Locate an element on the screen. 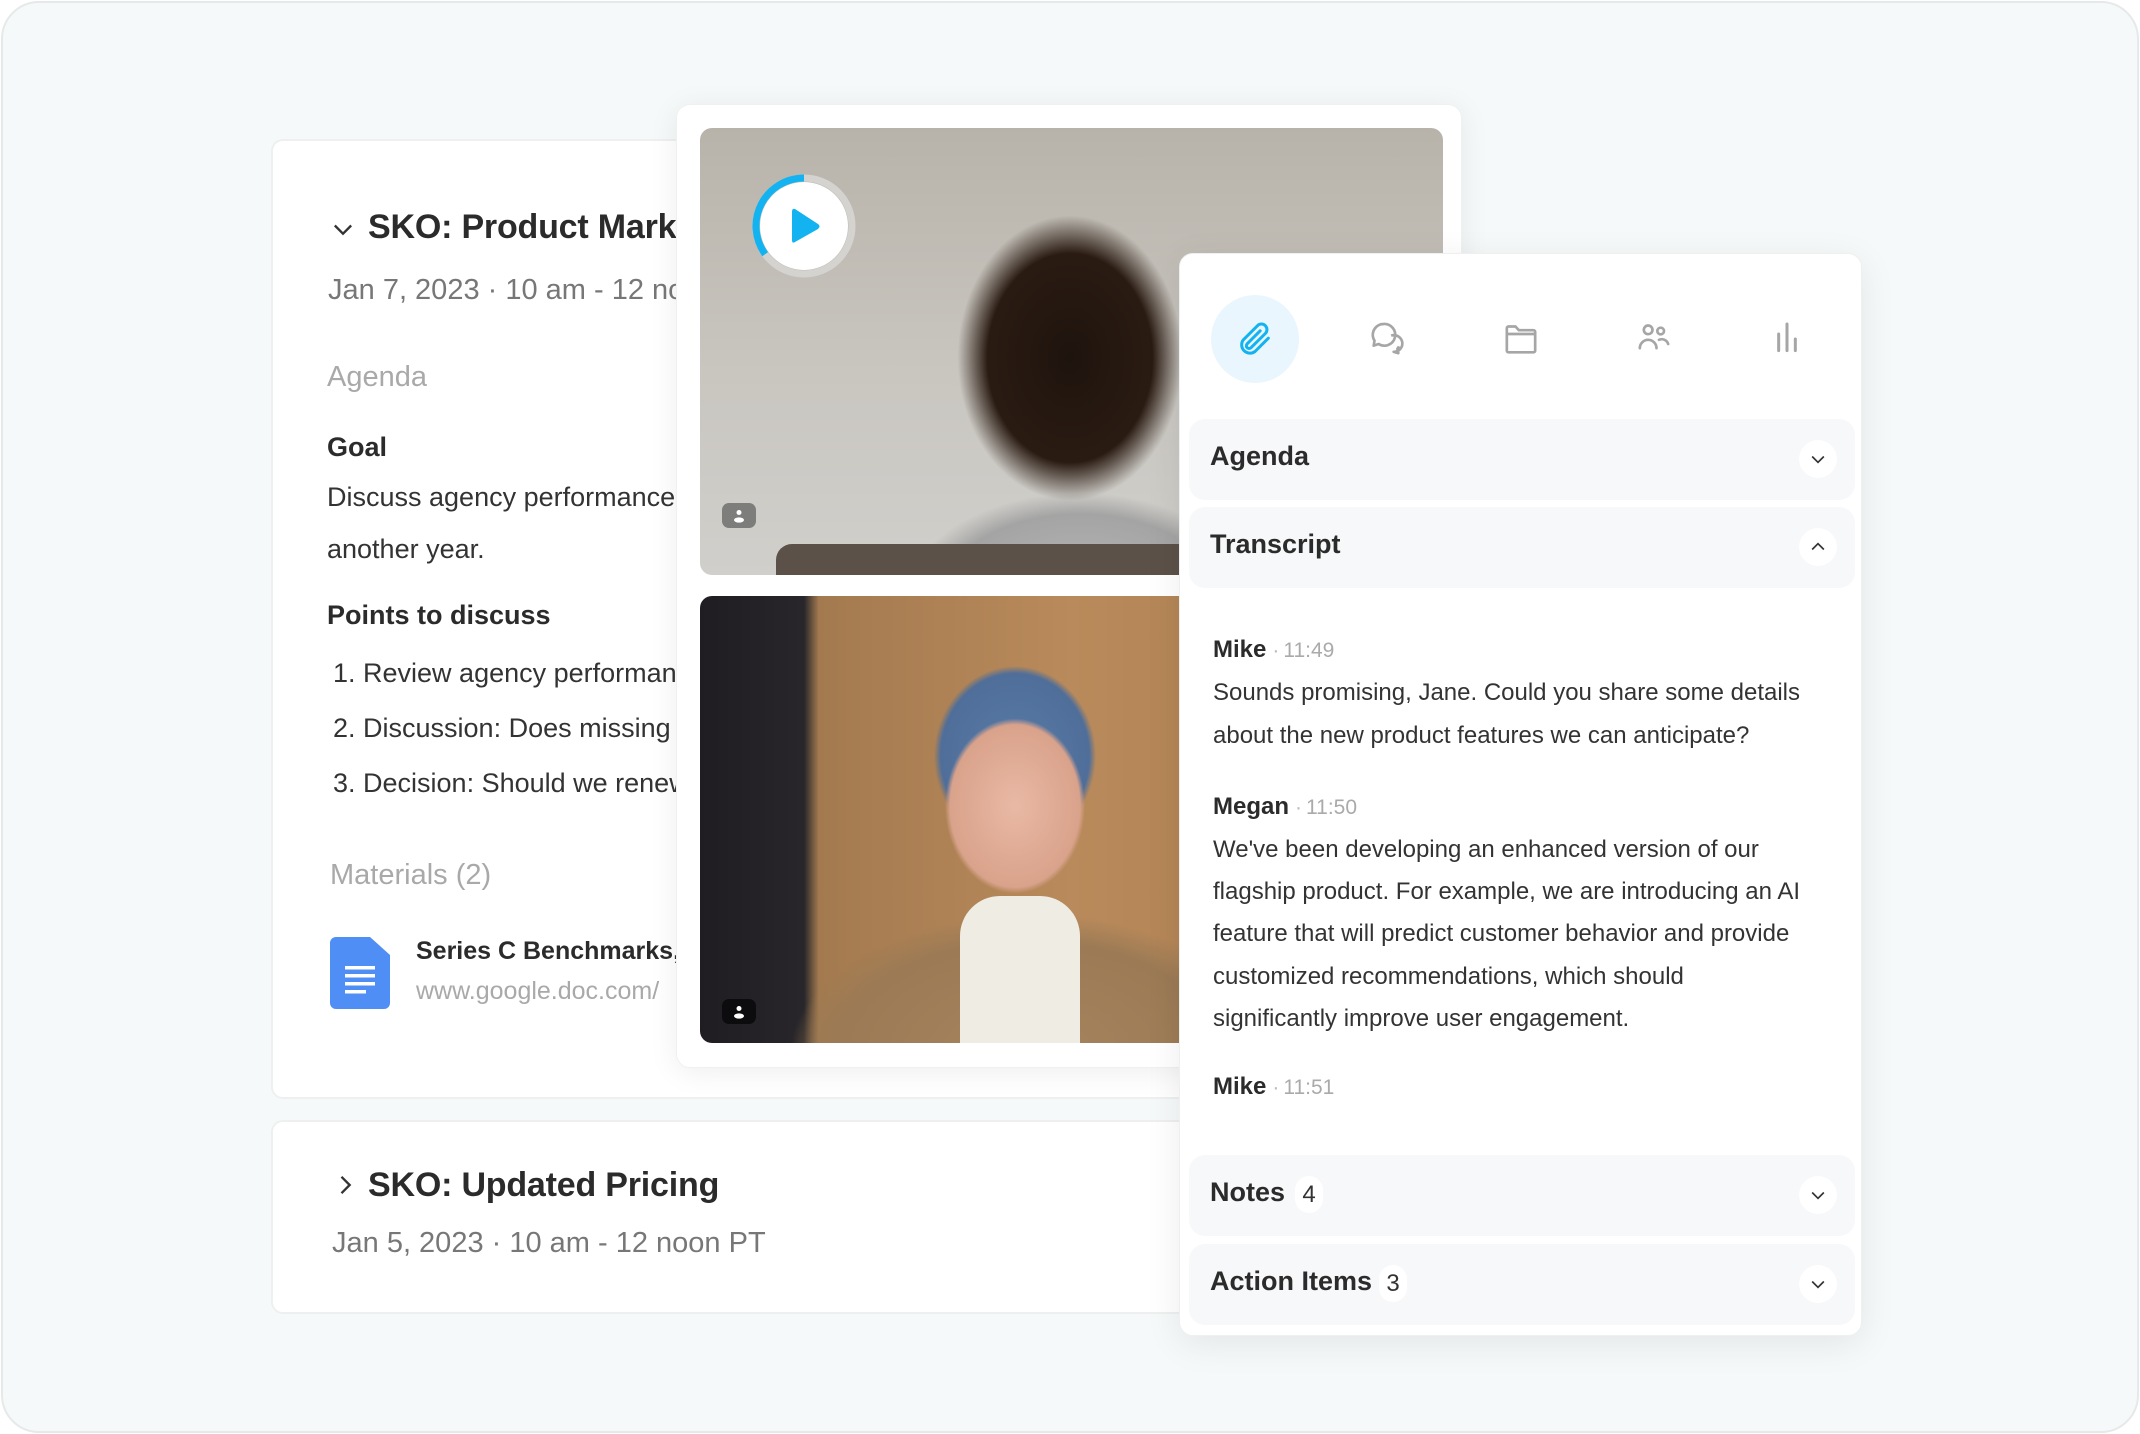 The height and width of the screenshot is (1434, 2140). tab-attachments is located at coordinates (1255, 339).